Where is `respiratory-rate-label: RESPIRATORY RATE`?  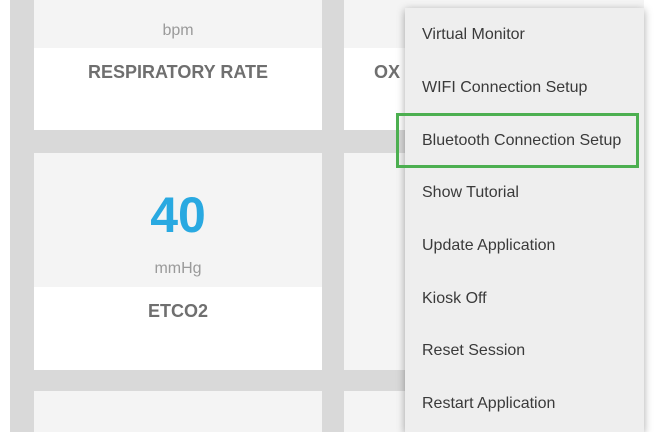
respiratory-rate-label: RESPIRATORY RATE is located at coordinates (178, 72).